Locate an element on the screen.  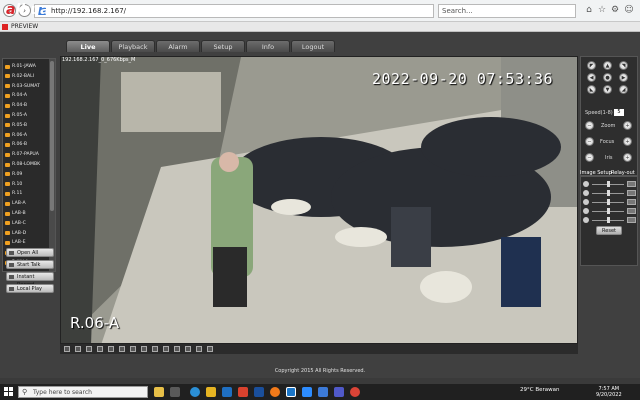
ptz-down-icon: ▼ is located at coordinates (607, 89).